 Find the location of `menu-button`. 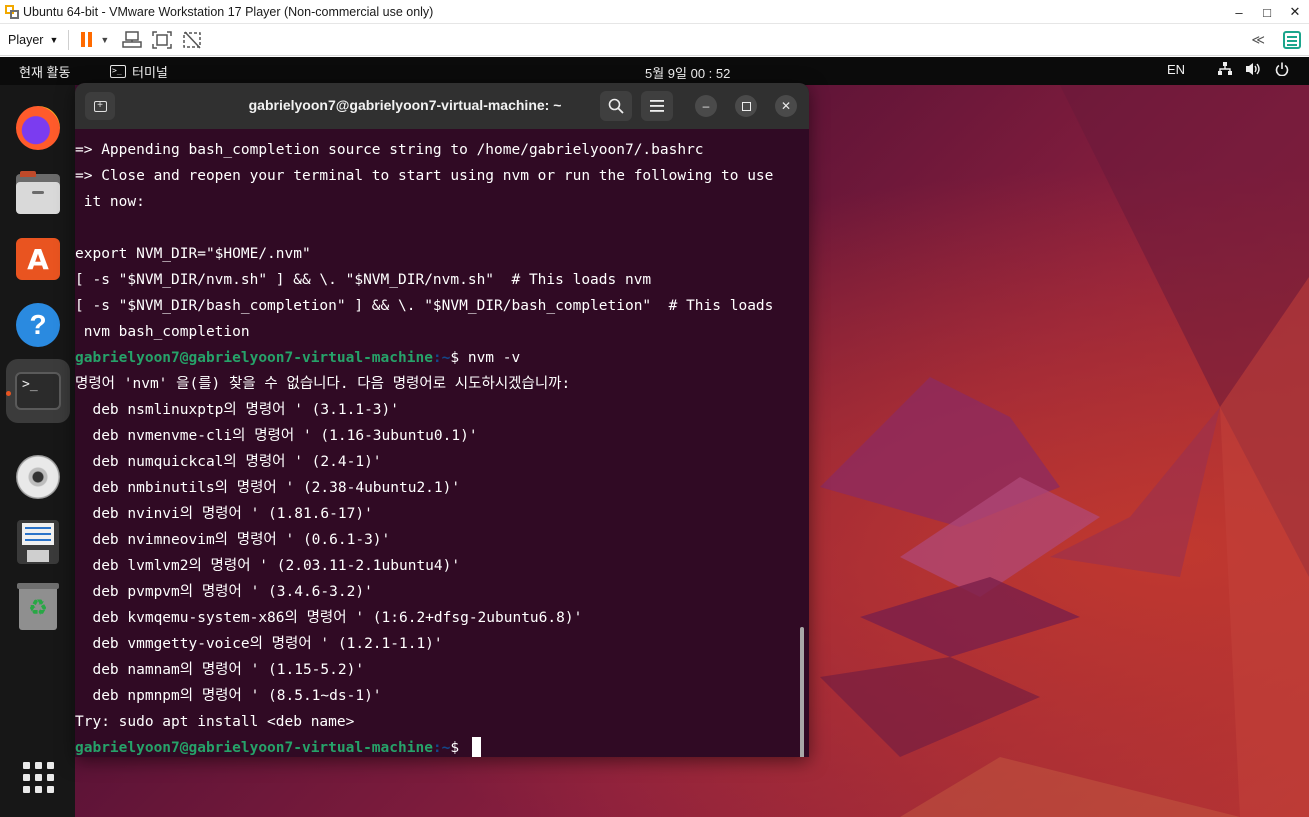

menu-button is located at coordinates (657, 106).